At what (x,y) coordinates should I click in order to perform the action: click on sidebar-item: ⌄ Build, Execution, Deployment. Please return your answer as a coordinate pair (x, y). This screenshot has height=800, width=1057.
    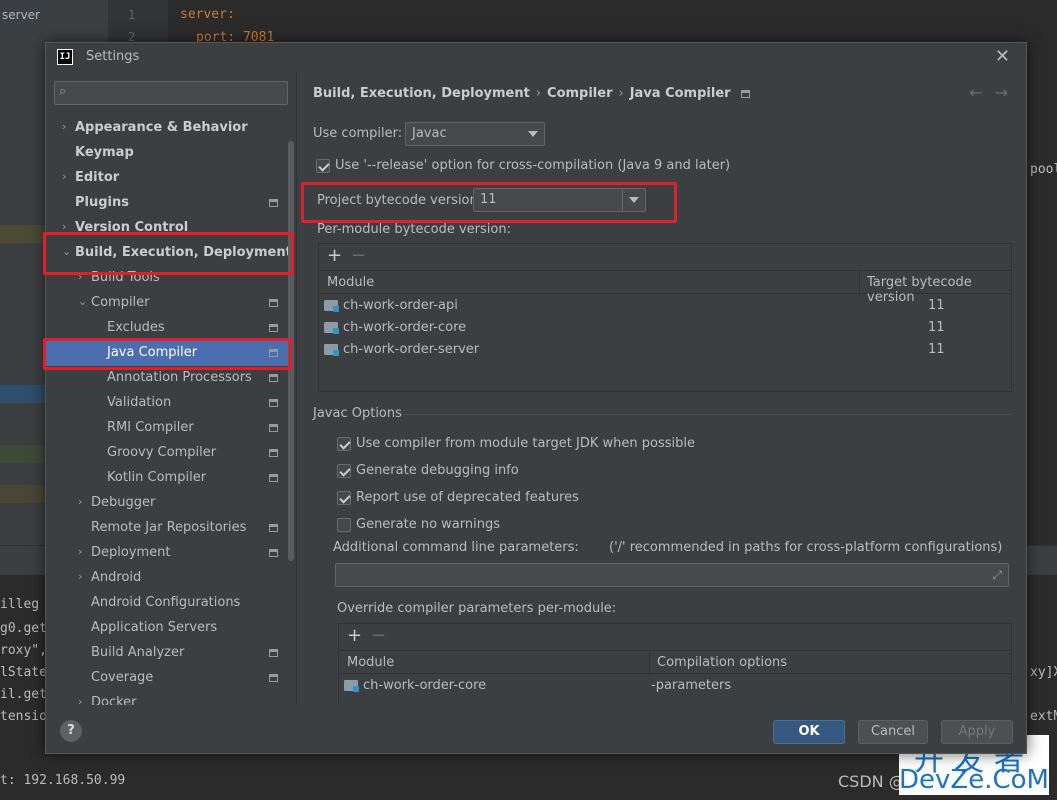
    Looking at the image, I should click on (169, 253).